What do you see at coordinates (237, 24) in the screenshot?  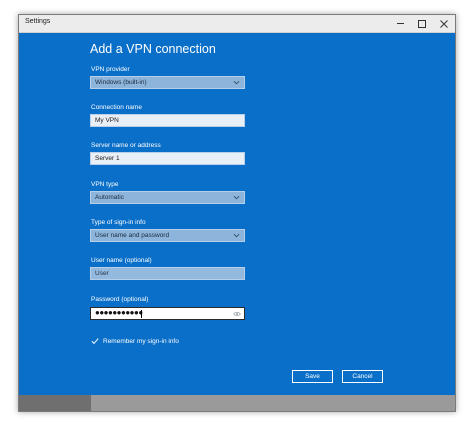 I see `title-bar: Settings` at bounding box center [237, 24].